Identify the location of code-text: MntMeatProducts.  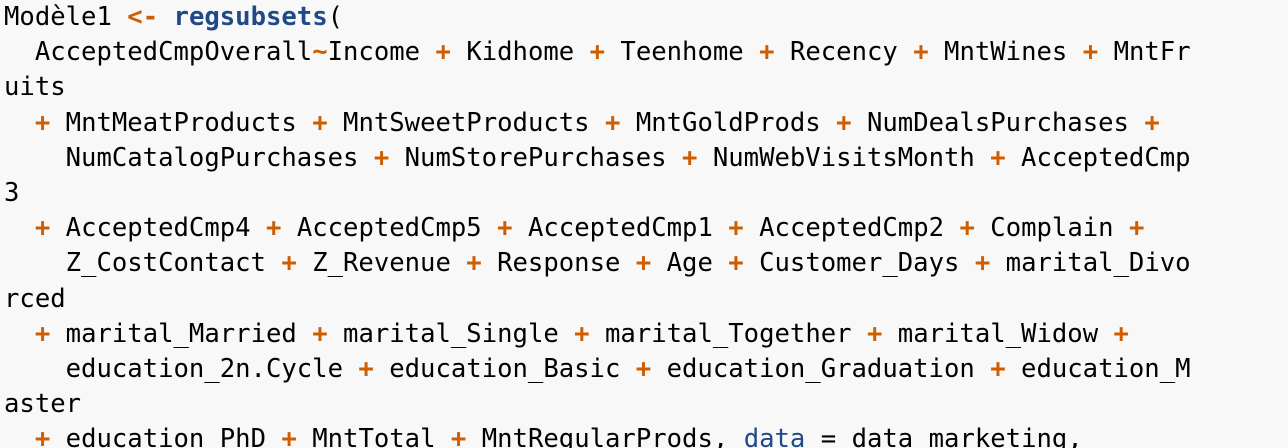
(181, 122).